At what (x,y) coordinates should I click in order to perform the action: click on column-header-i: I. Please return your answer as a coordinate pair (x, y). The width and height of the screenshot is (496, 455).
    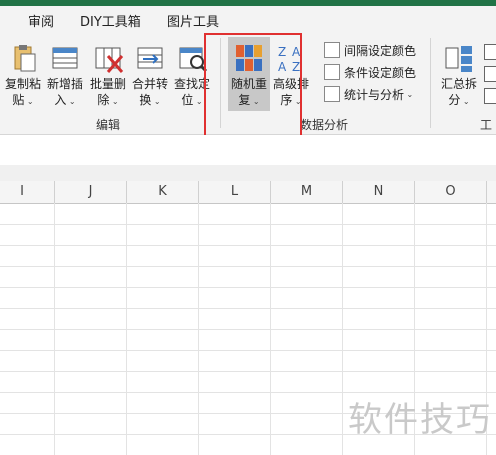
    Looking at the image, I should click on (27, 192).